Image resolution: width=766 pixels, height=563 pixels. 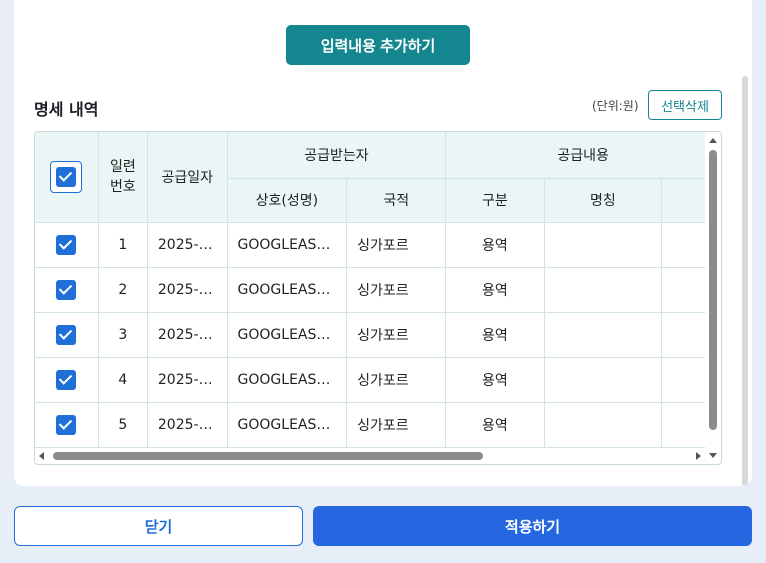 I want to click on header-category: 구분, so click(x=495, y=200).